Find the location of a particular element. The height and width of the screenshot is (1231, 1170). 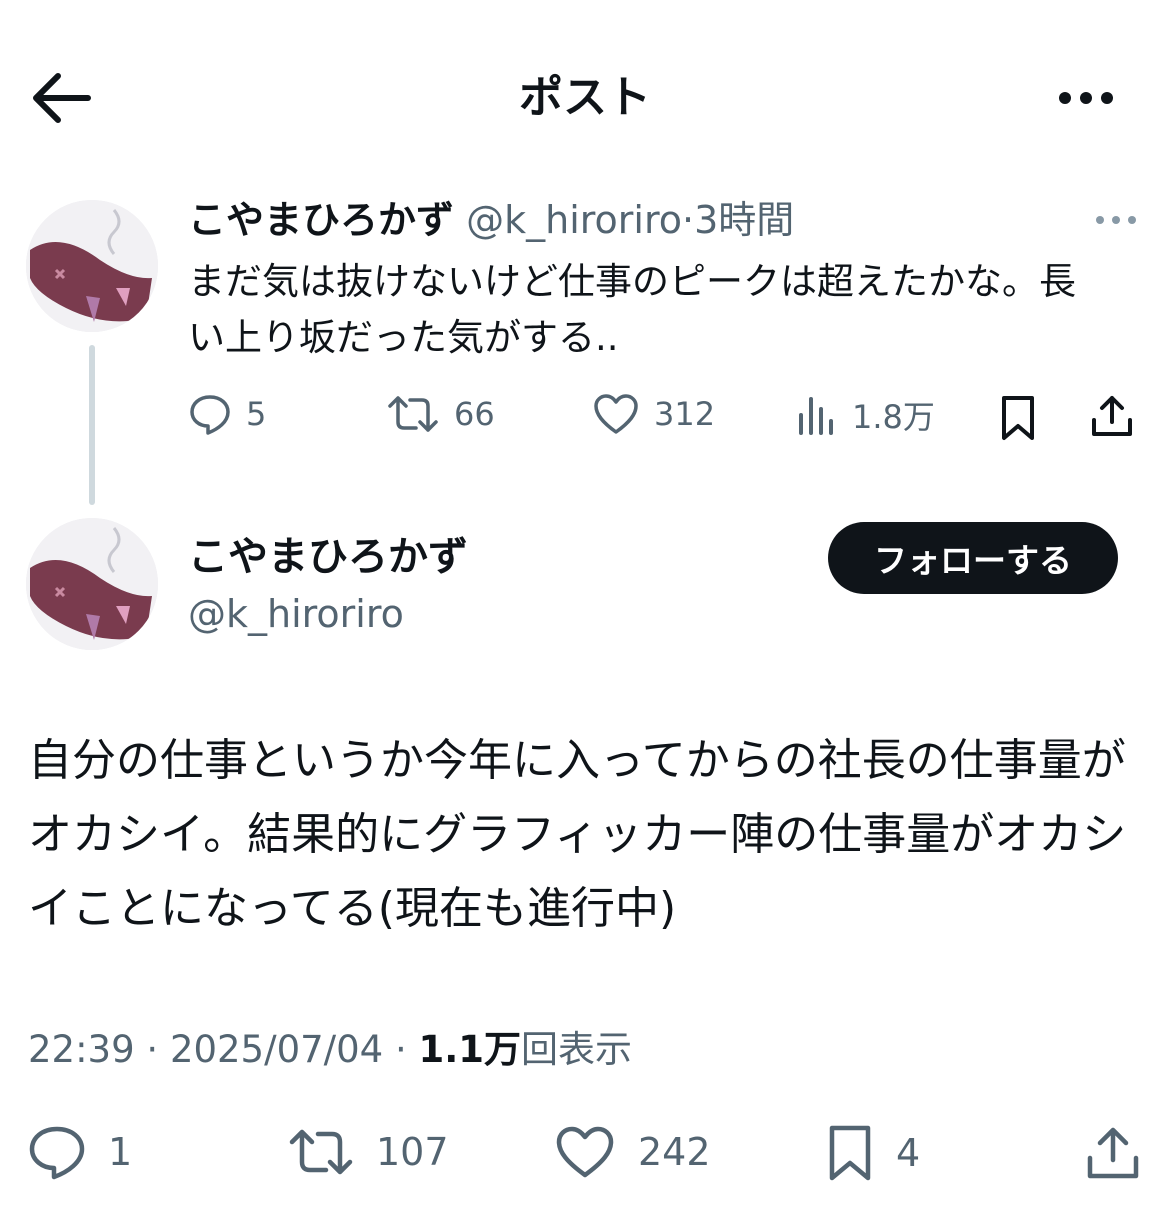

post-meta: 22:39 · 2025/07/04 · 1.1万回表示 is located at coordinates (330, 1050).